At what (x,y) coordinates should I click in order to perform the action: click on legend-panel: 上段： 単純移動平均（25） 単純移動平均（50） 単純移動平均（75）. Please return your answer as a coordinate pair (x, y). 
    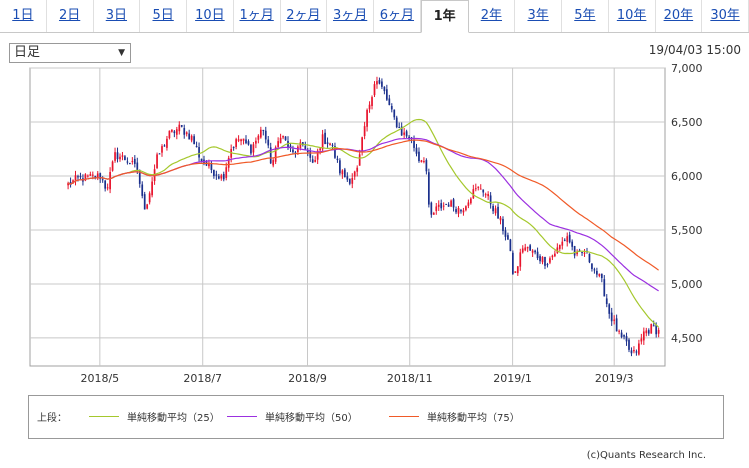
    Looking at the image, I should click on (376, 417).